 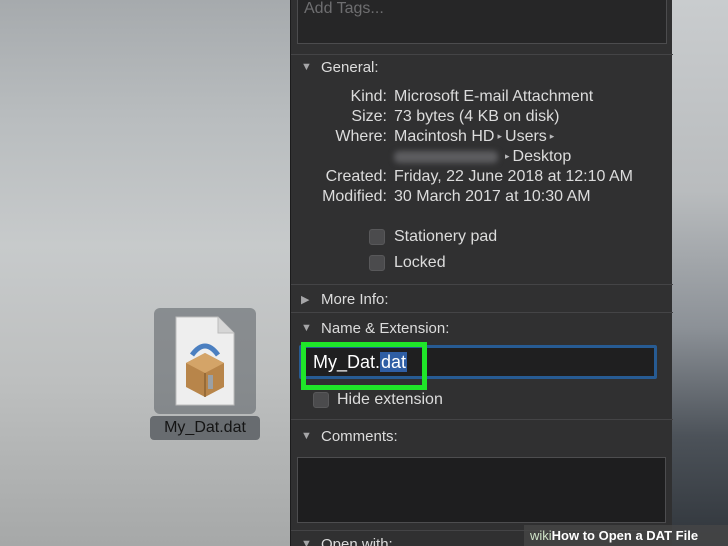 I want to click on where-label: Where:, so click(x=361, y=136).